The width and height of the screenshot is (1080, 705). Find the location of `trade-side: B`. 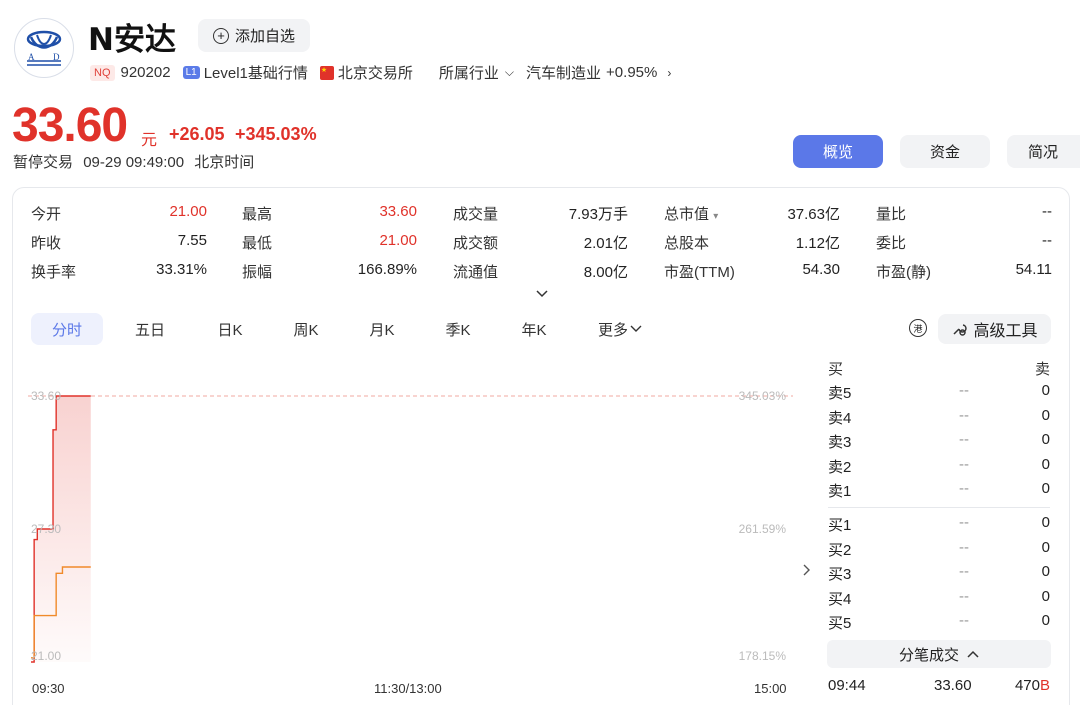

trade-side: B is located at coordinates (1044, 685).